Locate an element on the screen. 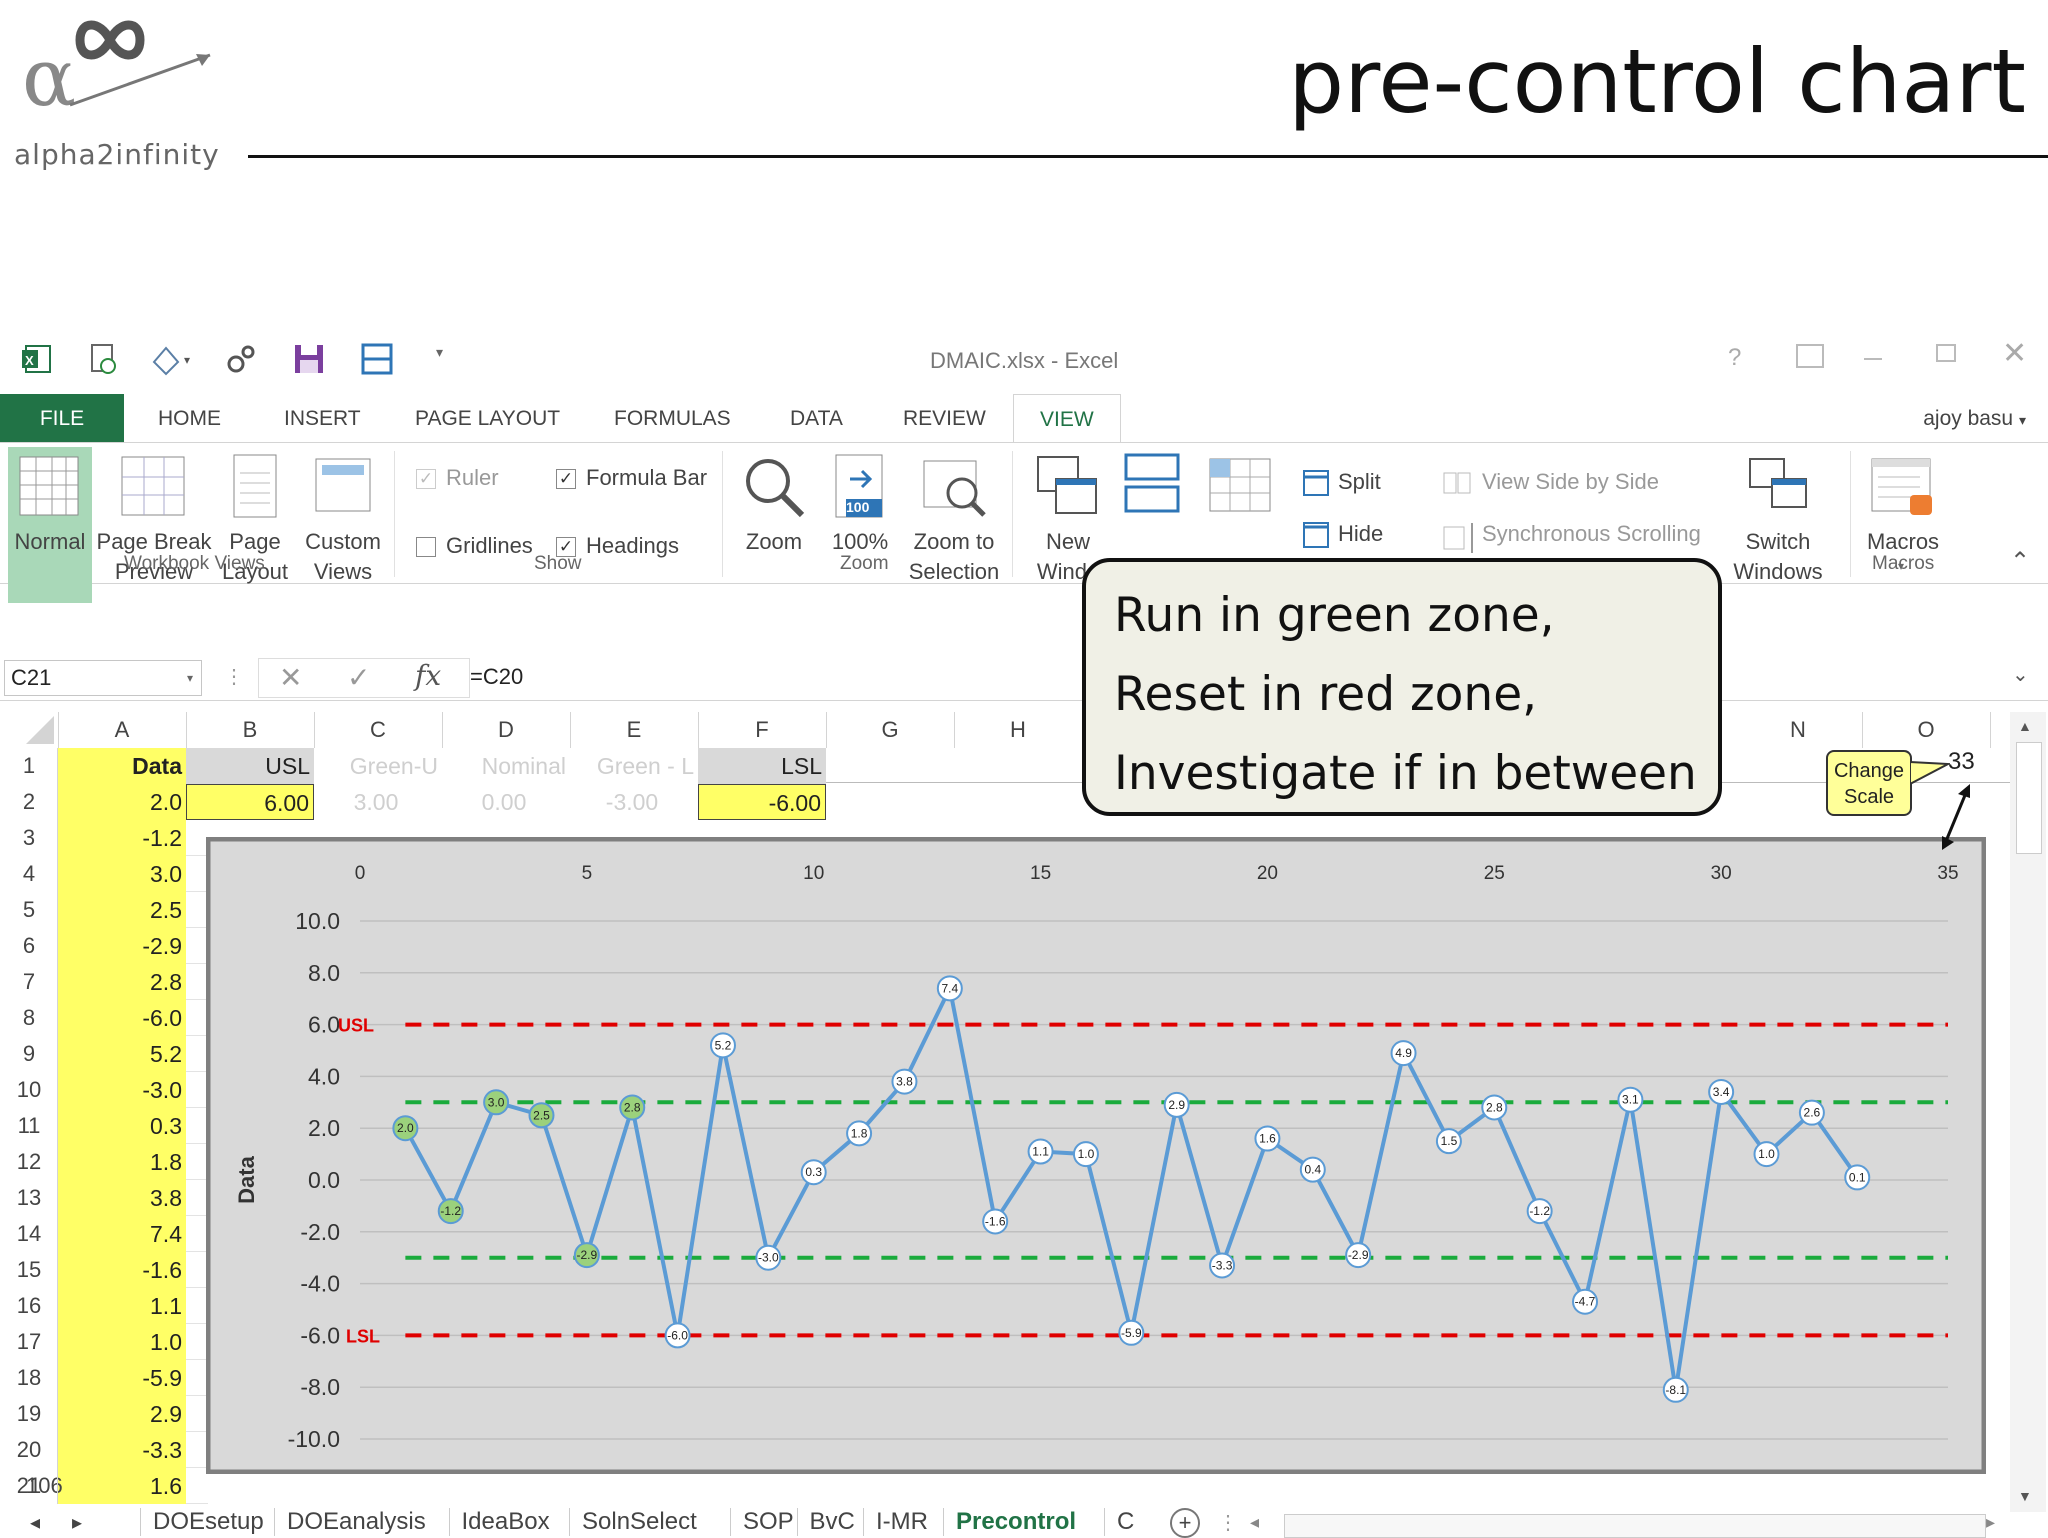  next-sheet-icon: ▸ is located at coordinates (77, 1522).